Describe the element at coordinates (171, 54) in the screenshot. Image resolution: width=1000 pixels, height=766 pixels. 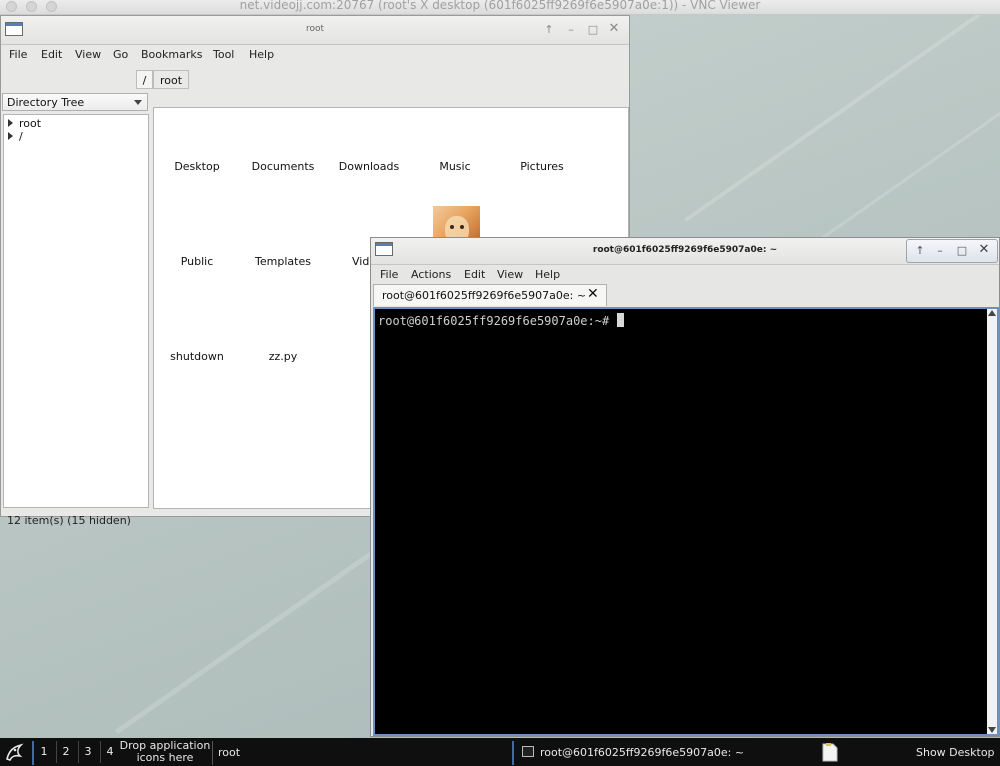
I see `menu-bookmarks: Bookmarks` at that location.